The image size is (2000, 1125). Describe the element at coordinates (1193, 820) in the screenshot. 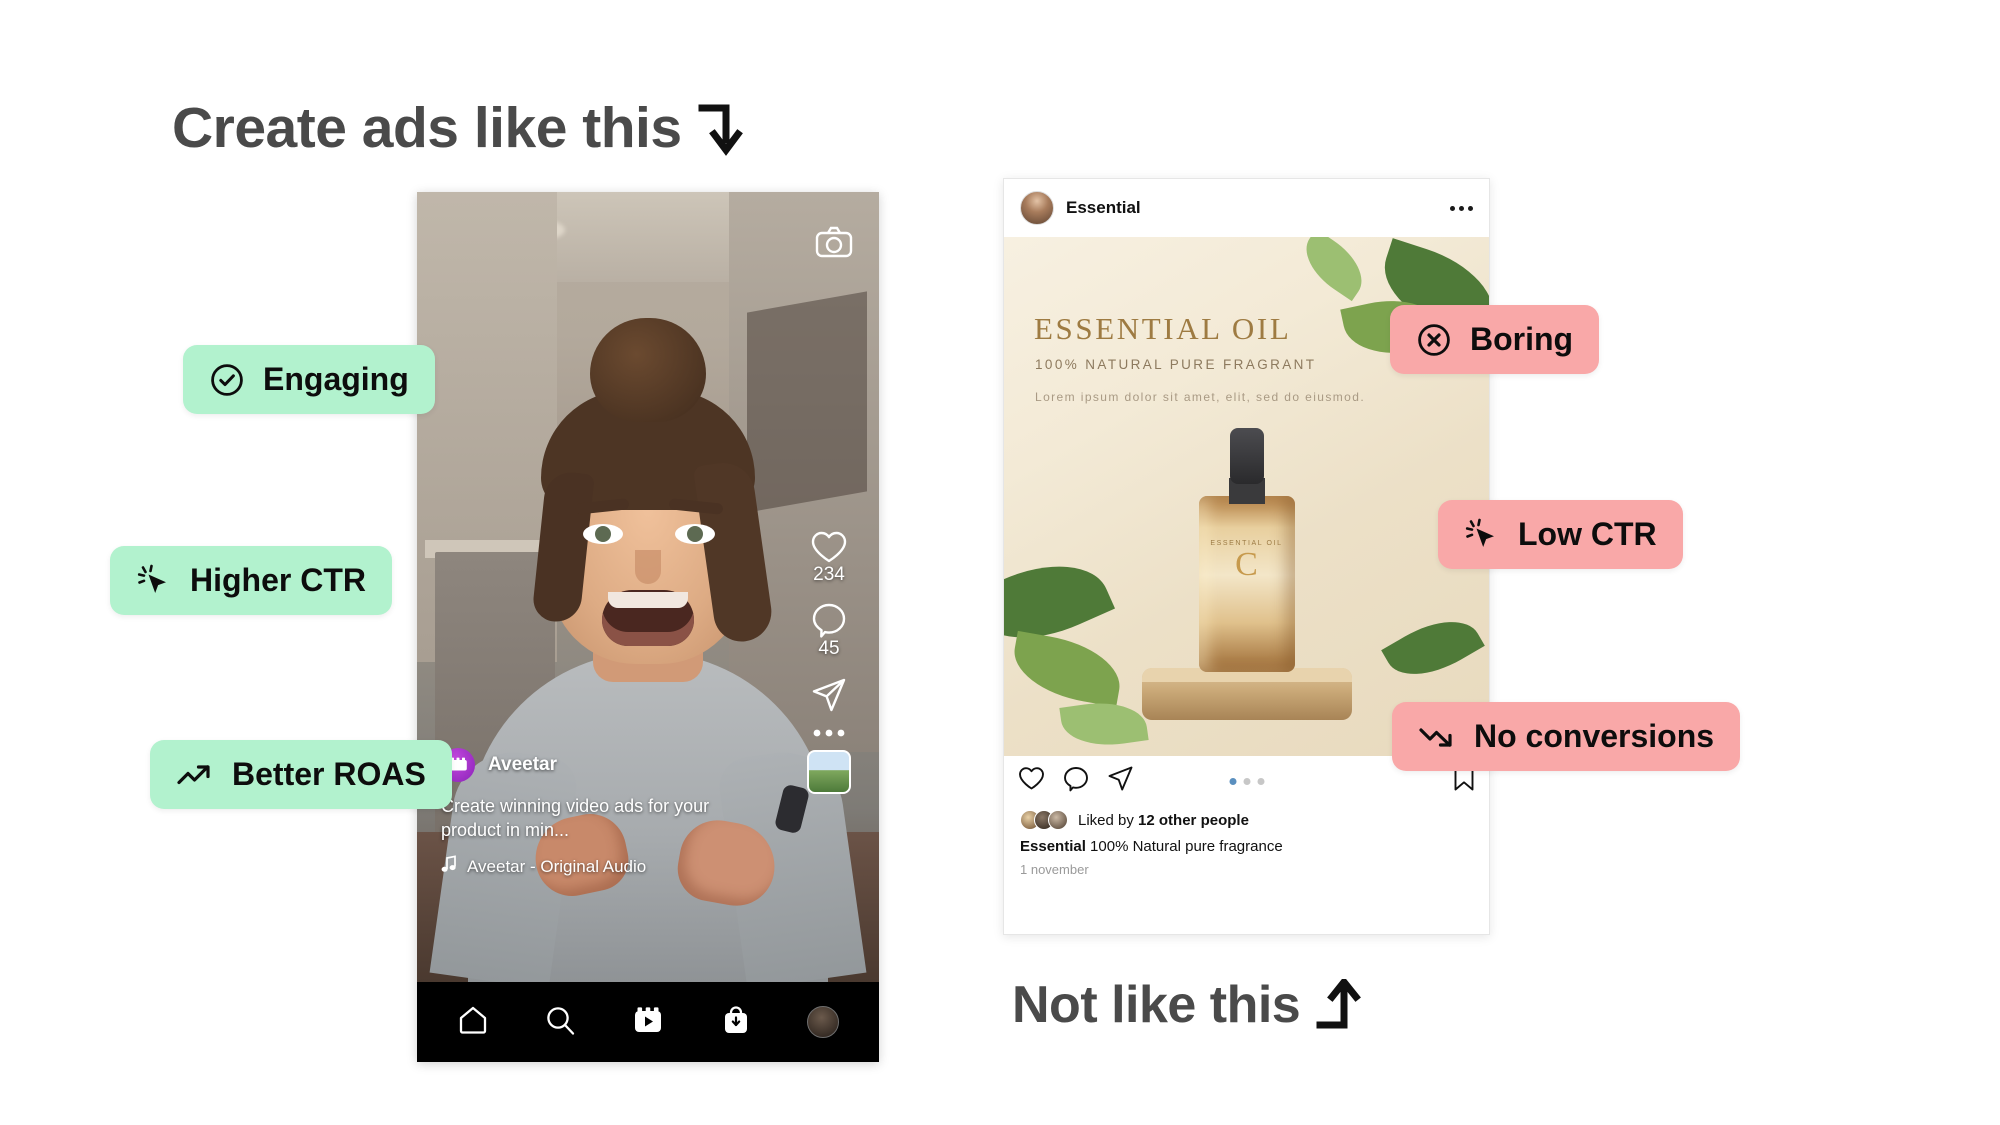

I see `liked-by-count: 12 other people` at that location.